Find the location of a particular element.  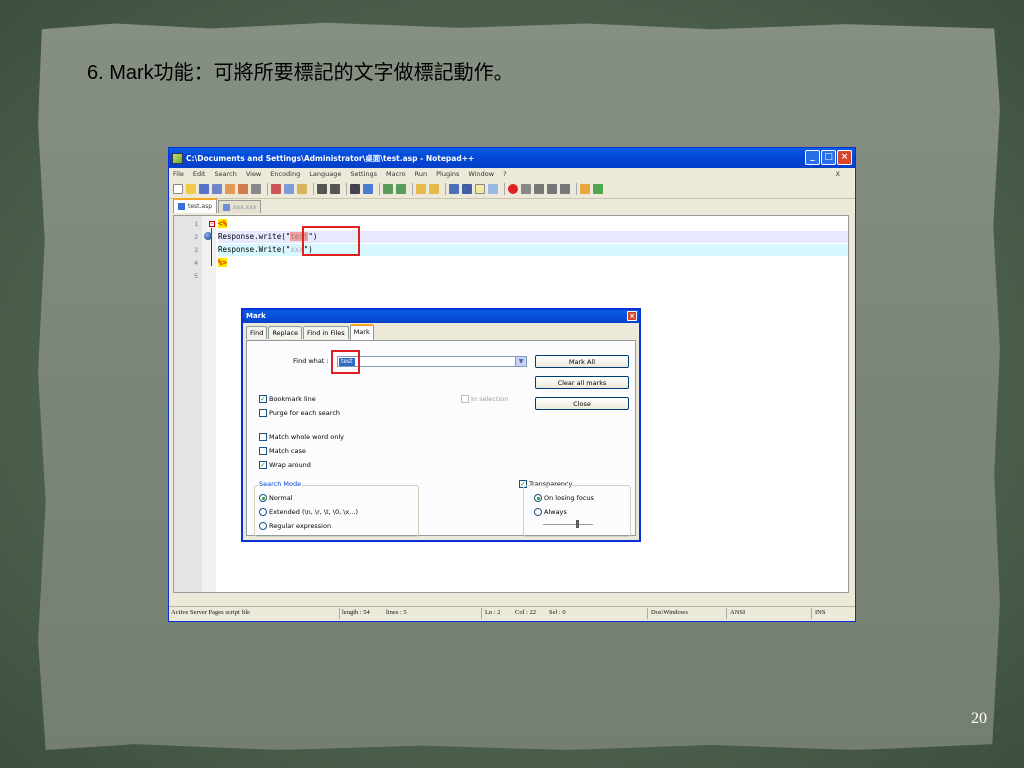

dialog-titlebar: Mark × is located at coordinates (441, 316).